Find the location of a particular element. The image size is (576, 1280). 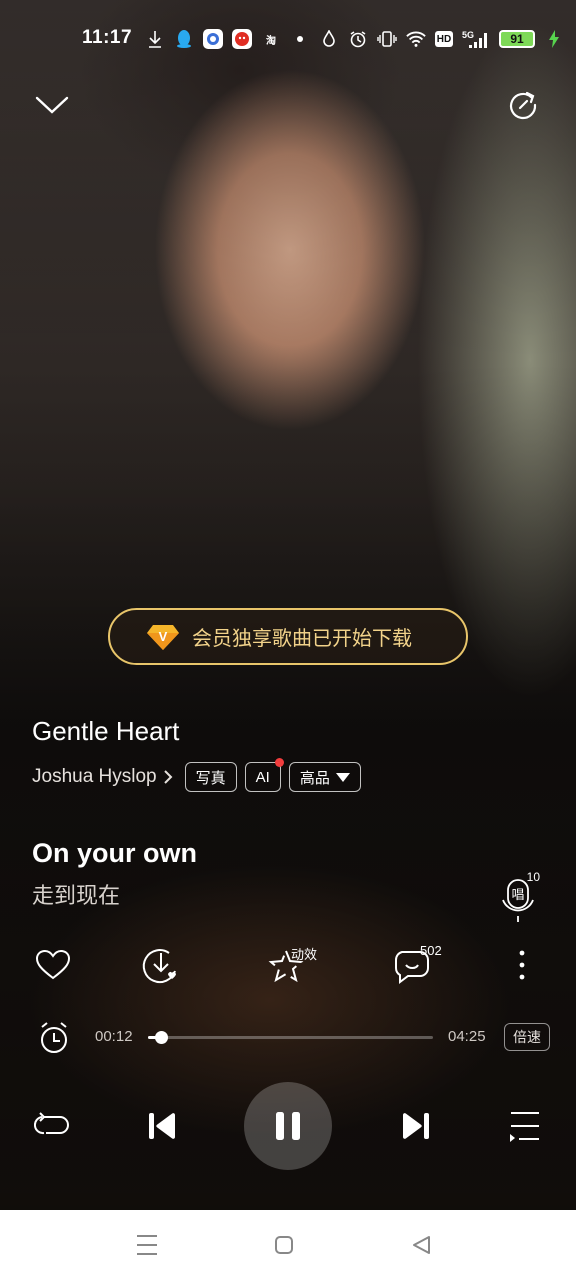

playback-controls is located at coordinates (288, 1126).